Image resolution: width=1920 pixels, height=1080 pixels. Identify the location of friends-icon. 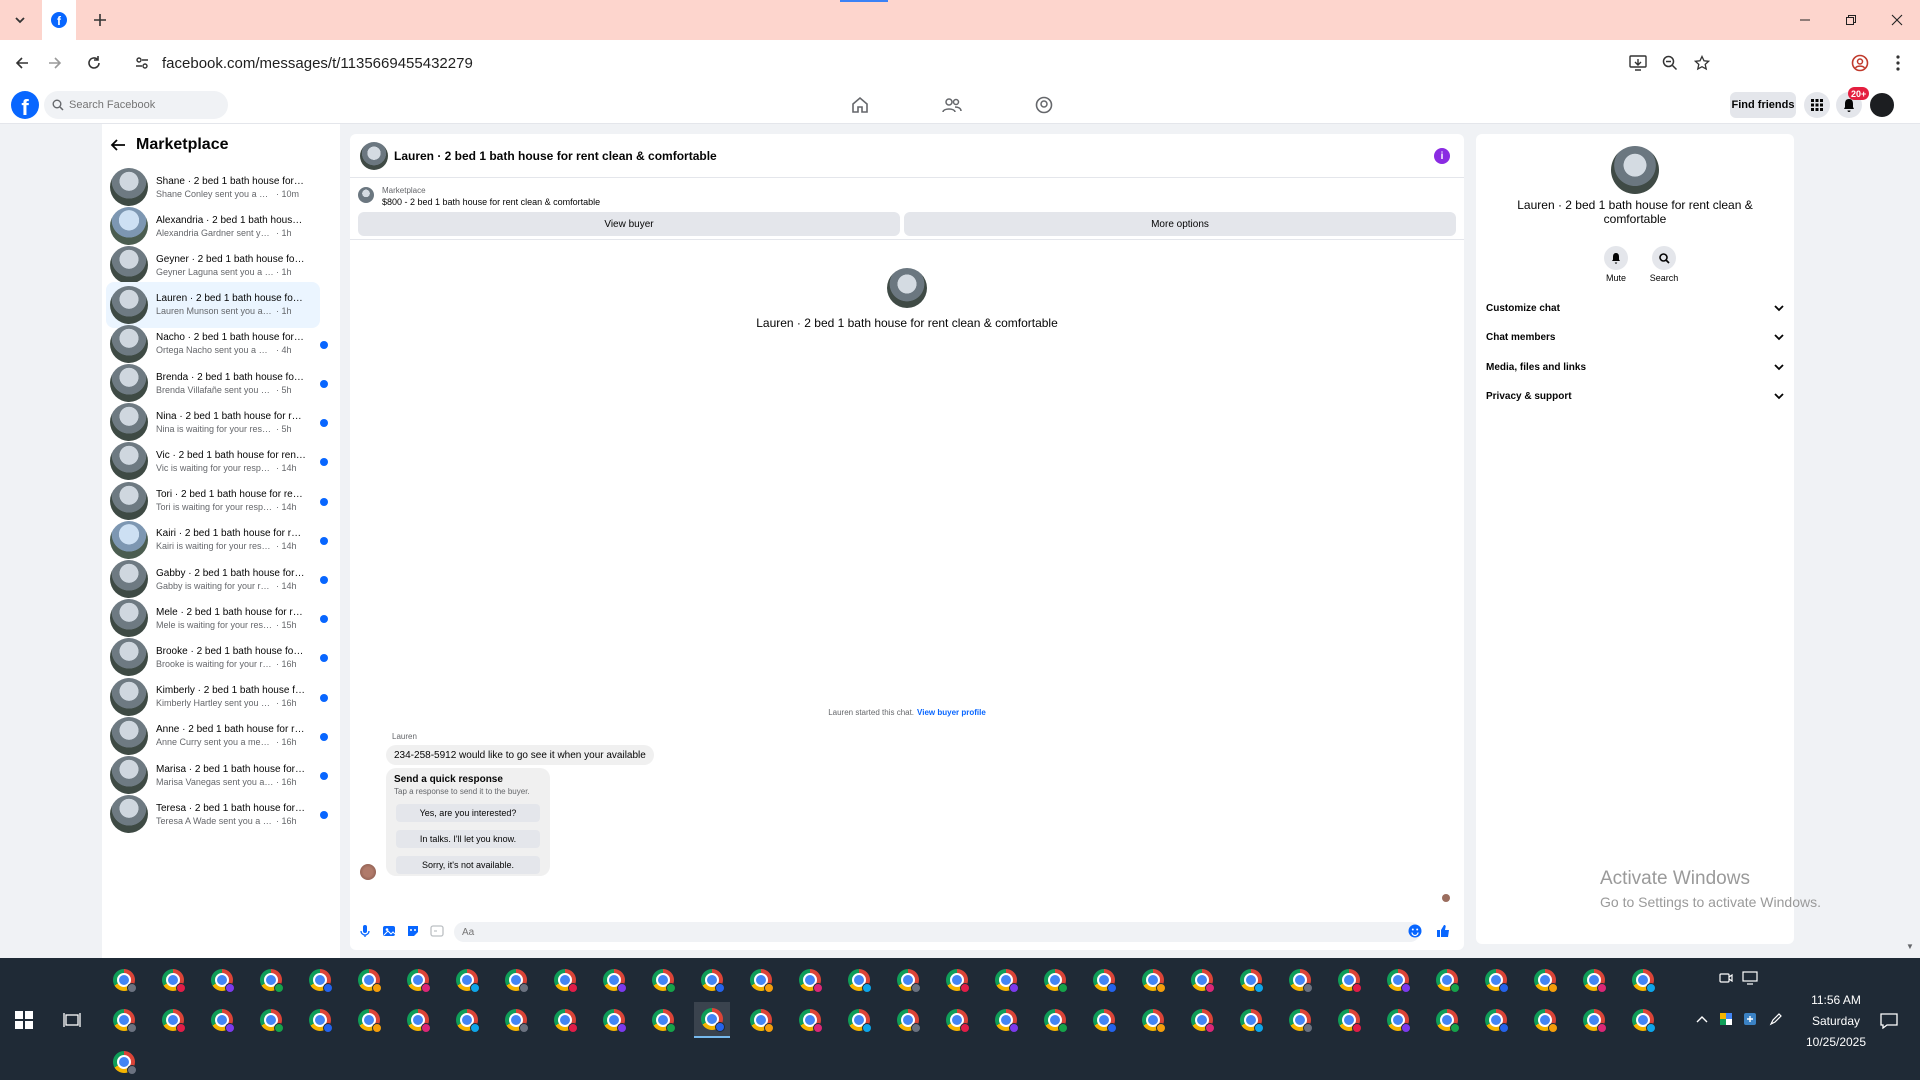
(952, 105).